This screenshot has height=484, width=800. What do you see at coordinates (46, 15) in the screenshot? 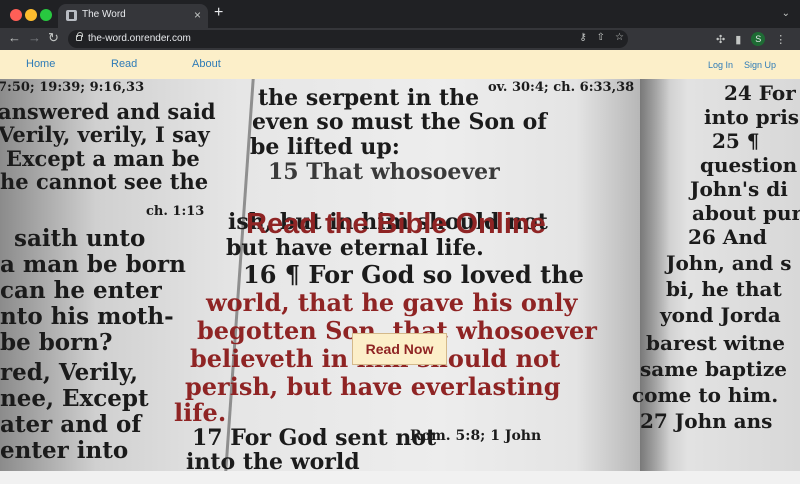
I see `maximize-window-button` at bounding box center [46, 15].